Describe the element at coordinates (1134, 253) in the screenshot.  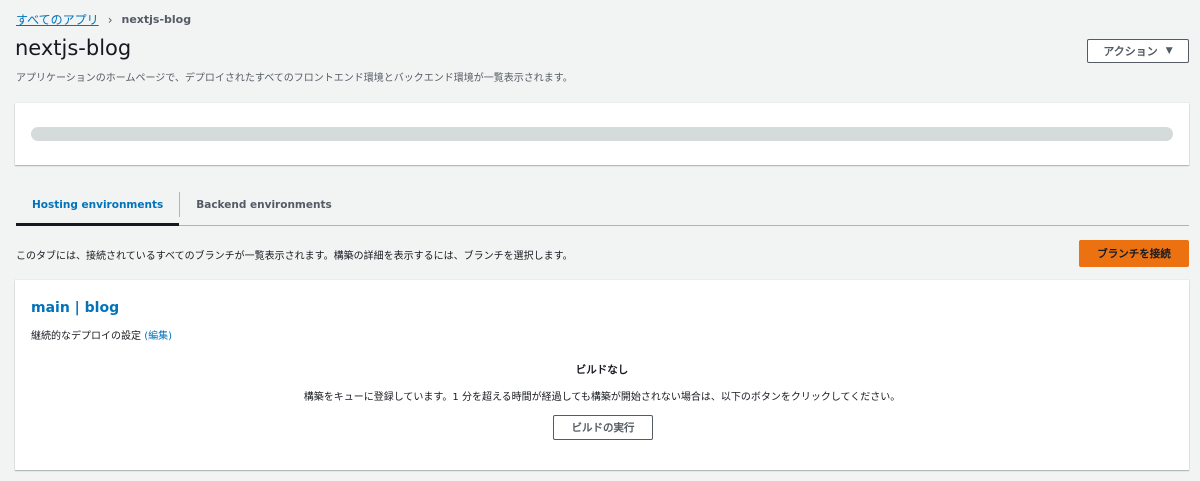
I see `connect-branch-button: ブランチを接続` at that location.